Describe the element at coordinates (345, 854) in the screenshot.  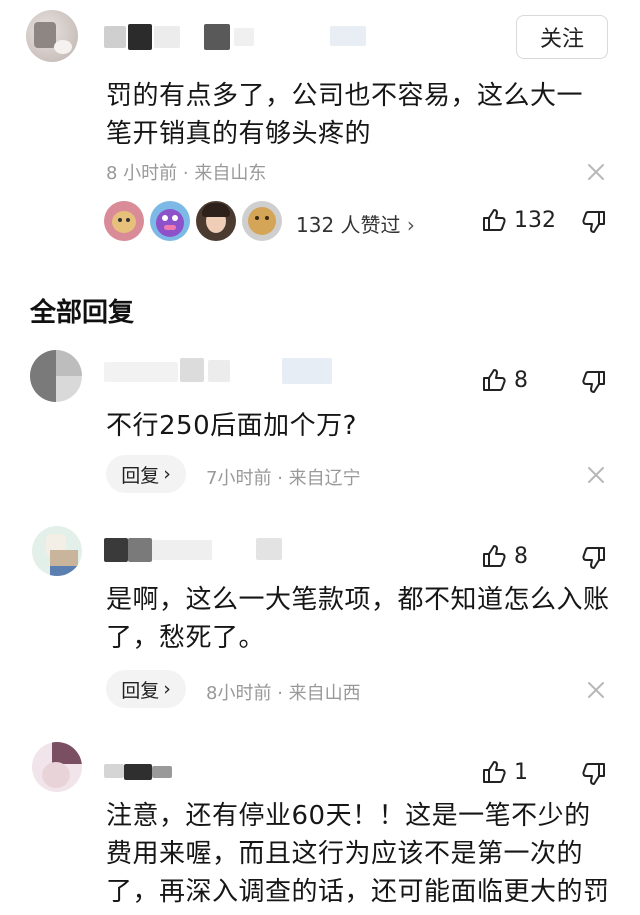
I see `reply-text-line-2: 费用来喔，而且这行为应该不是第一次的` at that location.